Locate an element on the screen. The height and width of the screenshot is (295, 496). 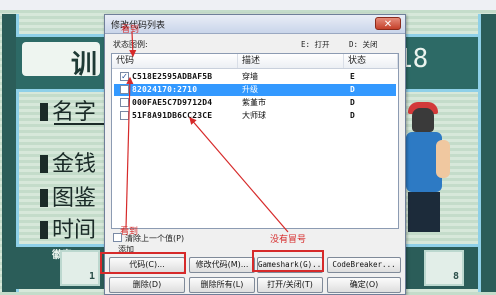
arrow-right is located at coordinates (239, 175).